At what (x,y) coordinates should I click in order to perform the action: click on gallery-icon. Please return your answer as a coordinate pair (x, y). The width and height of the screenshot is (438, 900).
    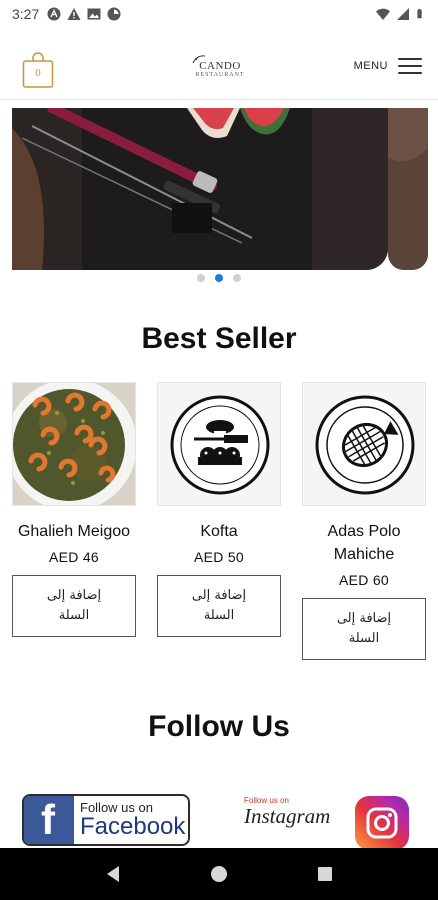
    Looking at the image, I should click on (94, 14).